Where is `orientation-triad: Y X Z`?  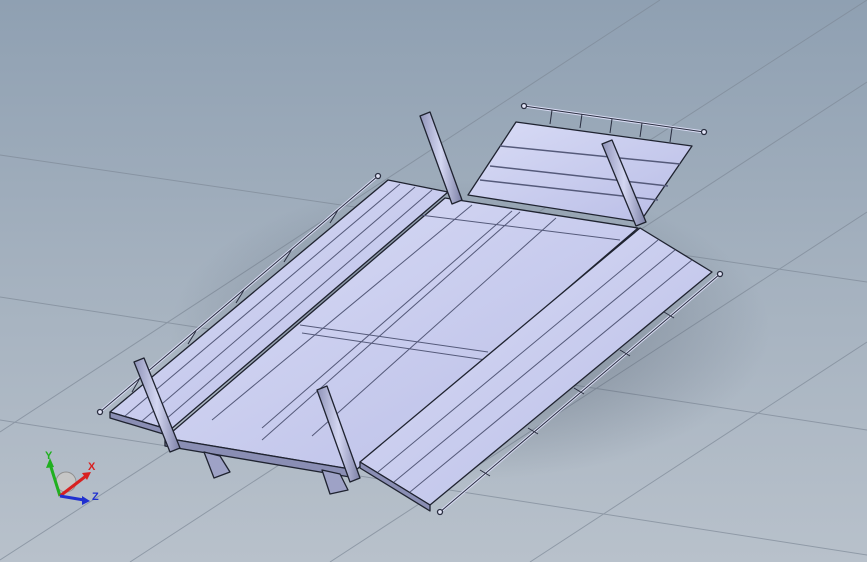
orientation-triad: Y X Z is located at coordinates (71, 483).